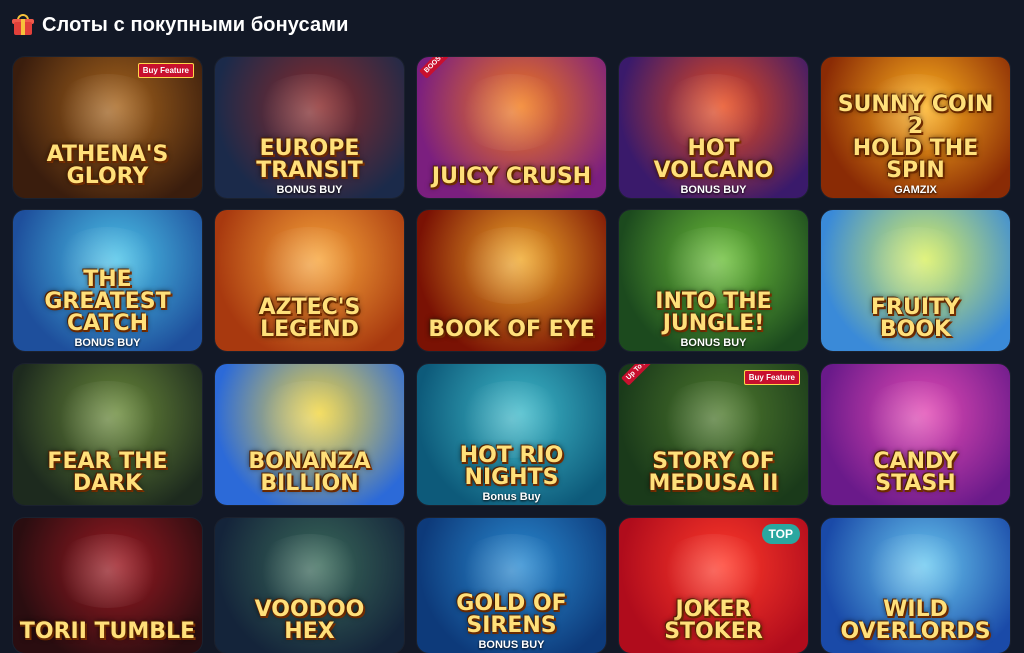  Describe the element at coordinates (915, 190) in the screenshot. I see `game-subtitle: GAMZIX` at that location.